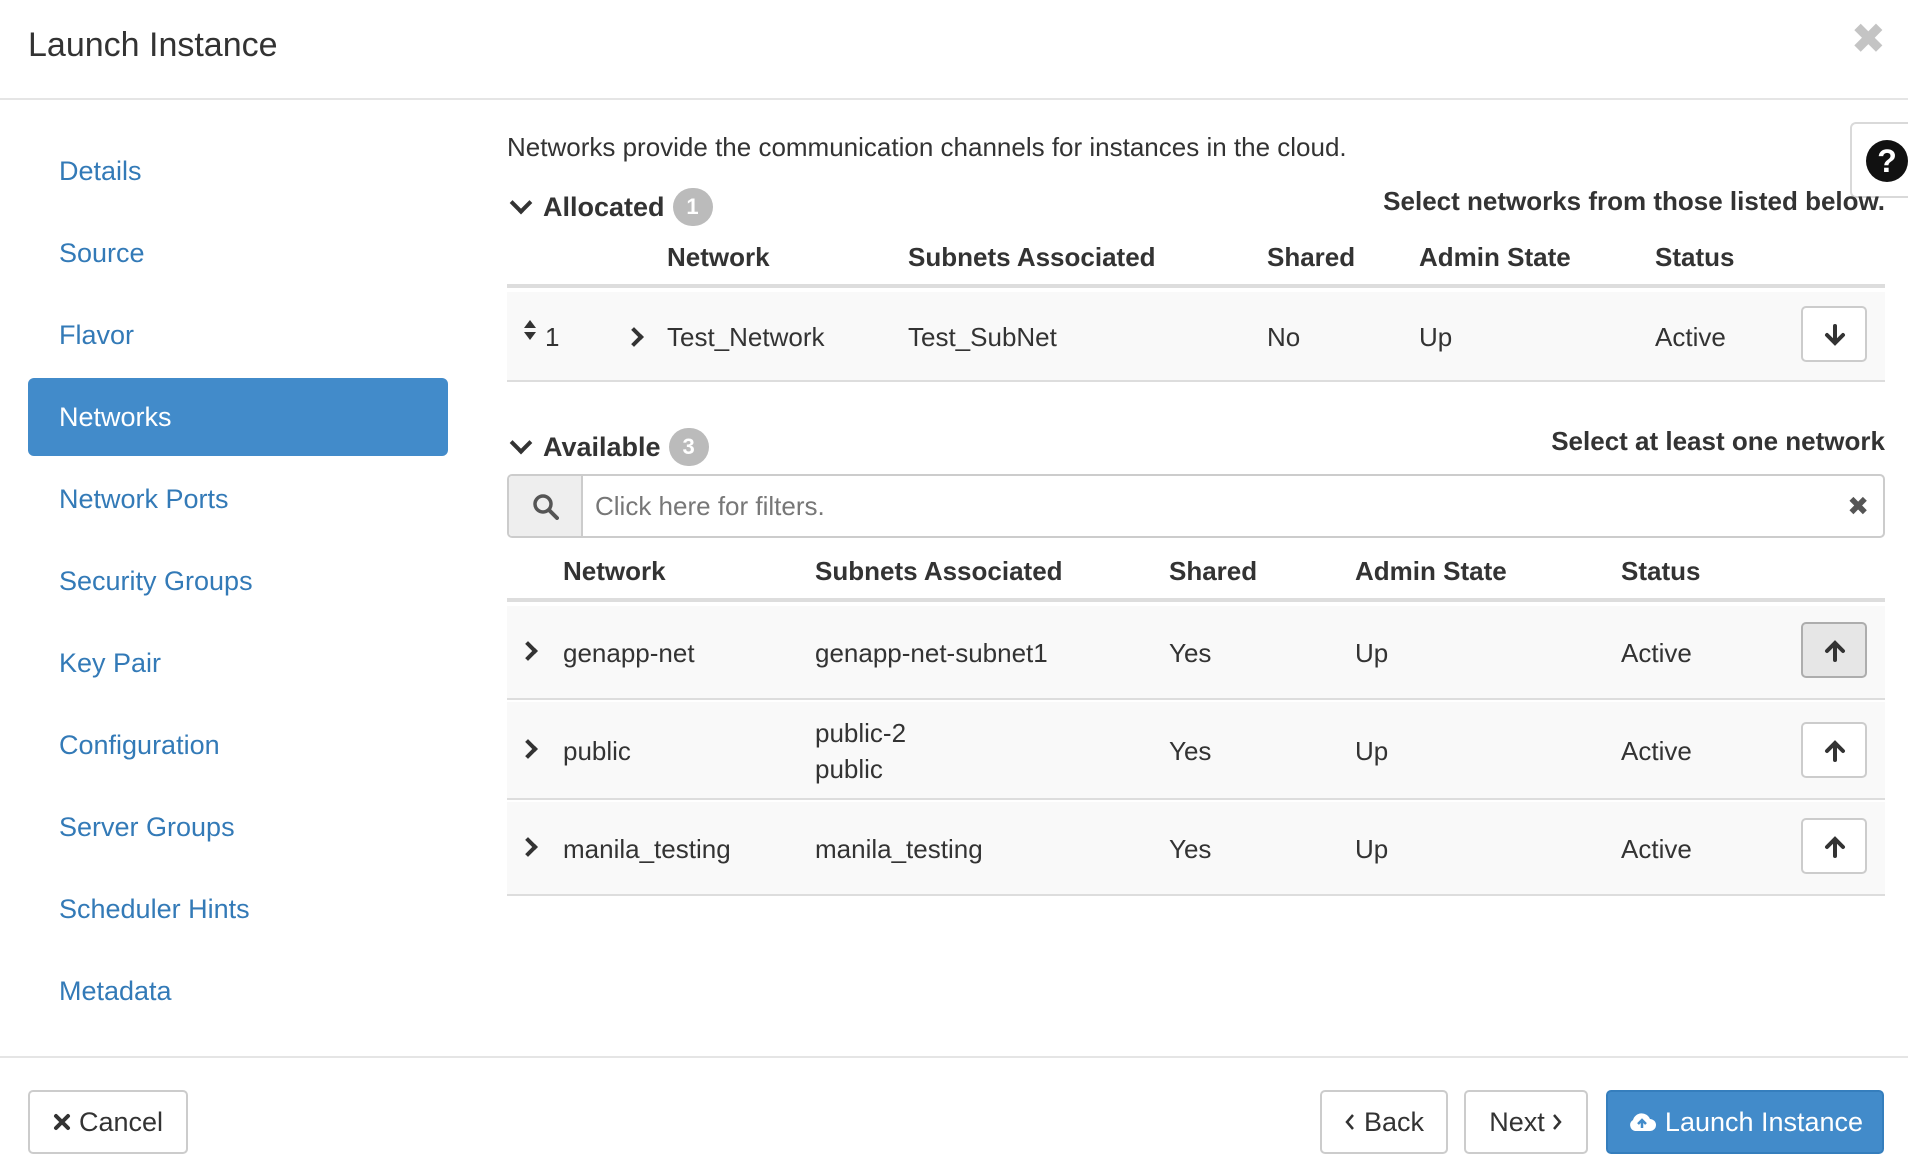 This screenshot has height=1172, width=1908. What do you see at coordinates (1517, 1121) in the screenshot?
I see `next-label: Next` at bounding box center [1517, 1121].